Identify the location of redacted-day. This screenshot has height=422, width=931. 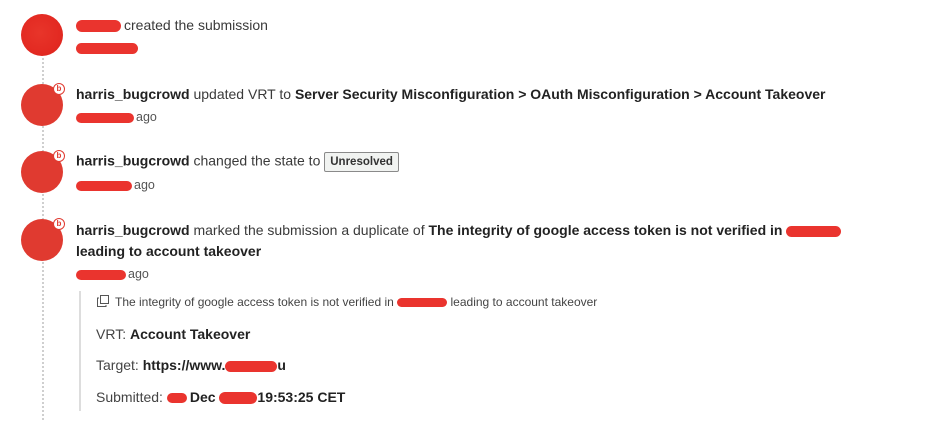
(176, 398).